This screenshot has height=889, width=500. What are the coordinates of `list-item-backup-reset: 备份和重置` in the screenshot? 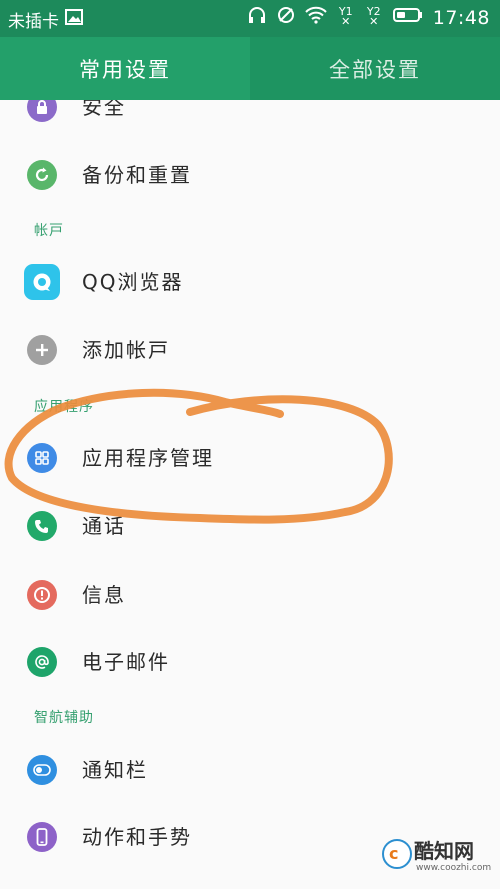 It's located at (250, 175).